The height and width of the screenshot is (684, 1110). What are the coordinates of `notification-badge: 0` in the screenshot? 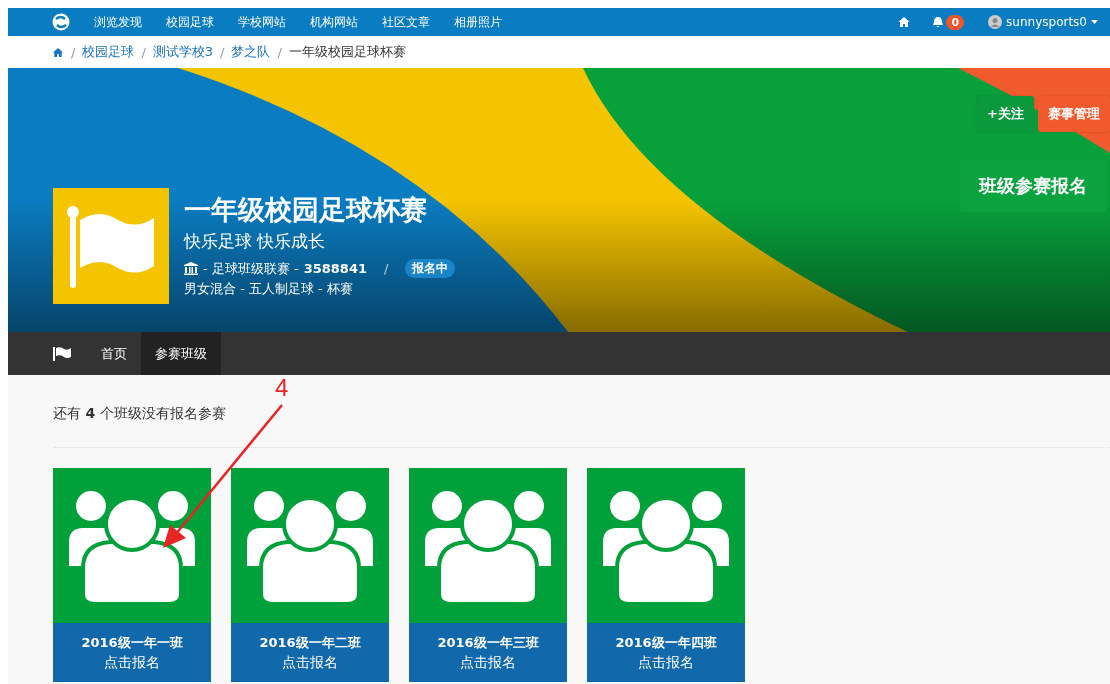 It's located at (955, 22).